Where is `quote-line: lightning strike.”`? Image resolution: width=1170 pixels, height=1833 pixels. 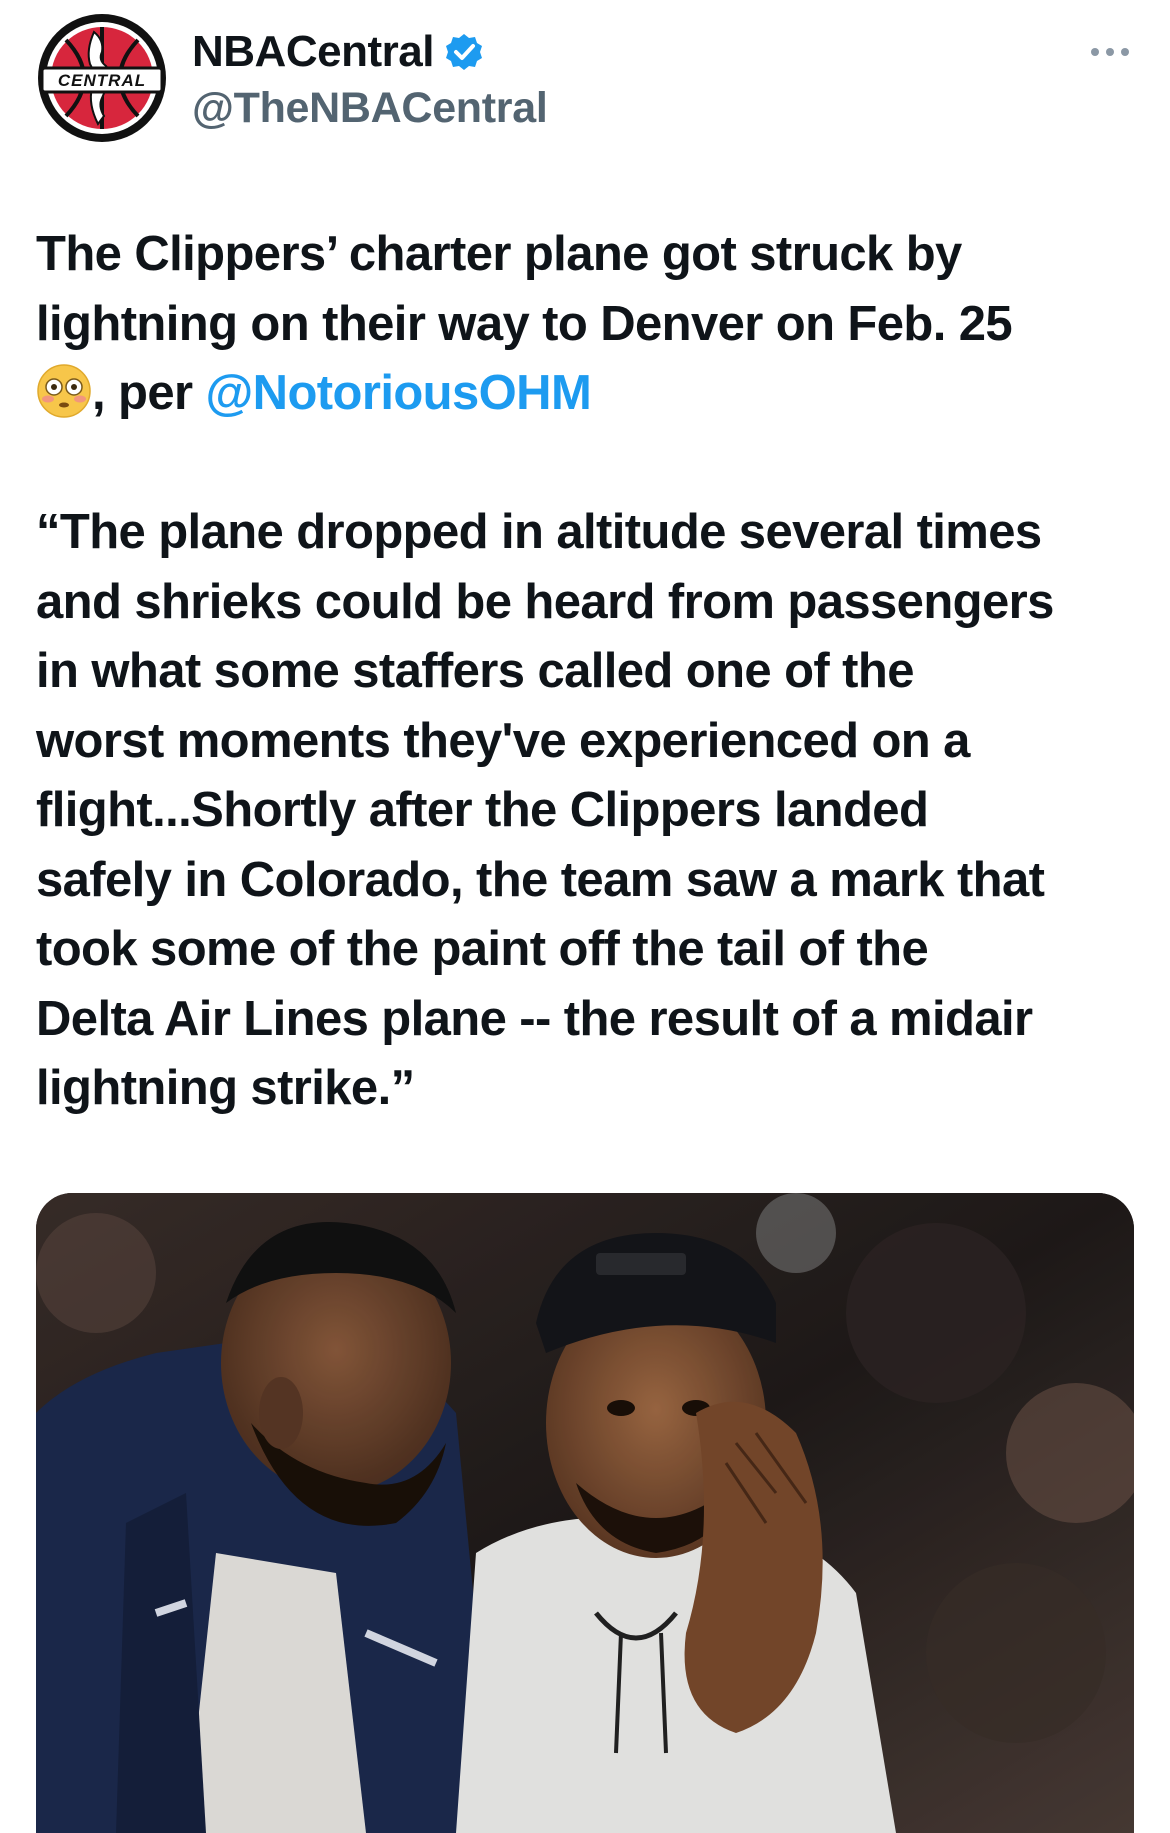 quote-line: lightning strike.” is located at coordinates (225, 1088).